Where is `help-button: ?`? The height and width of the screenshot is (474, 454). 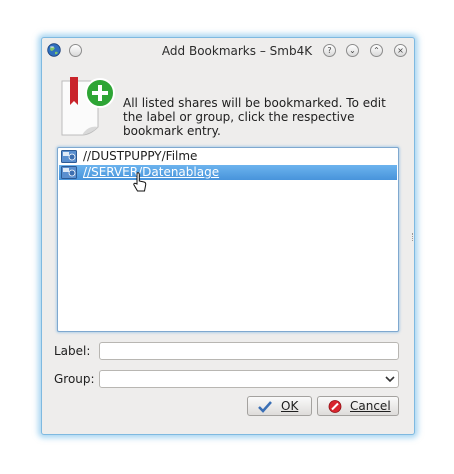 help-button: ? is located at coordinates (329, 50).